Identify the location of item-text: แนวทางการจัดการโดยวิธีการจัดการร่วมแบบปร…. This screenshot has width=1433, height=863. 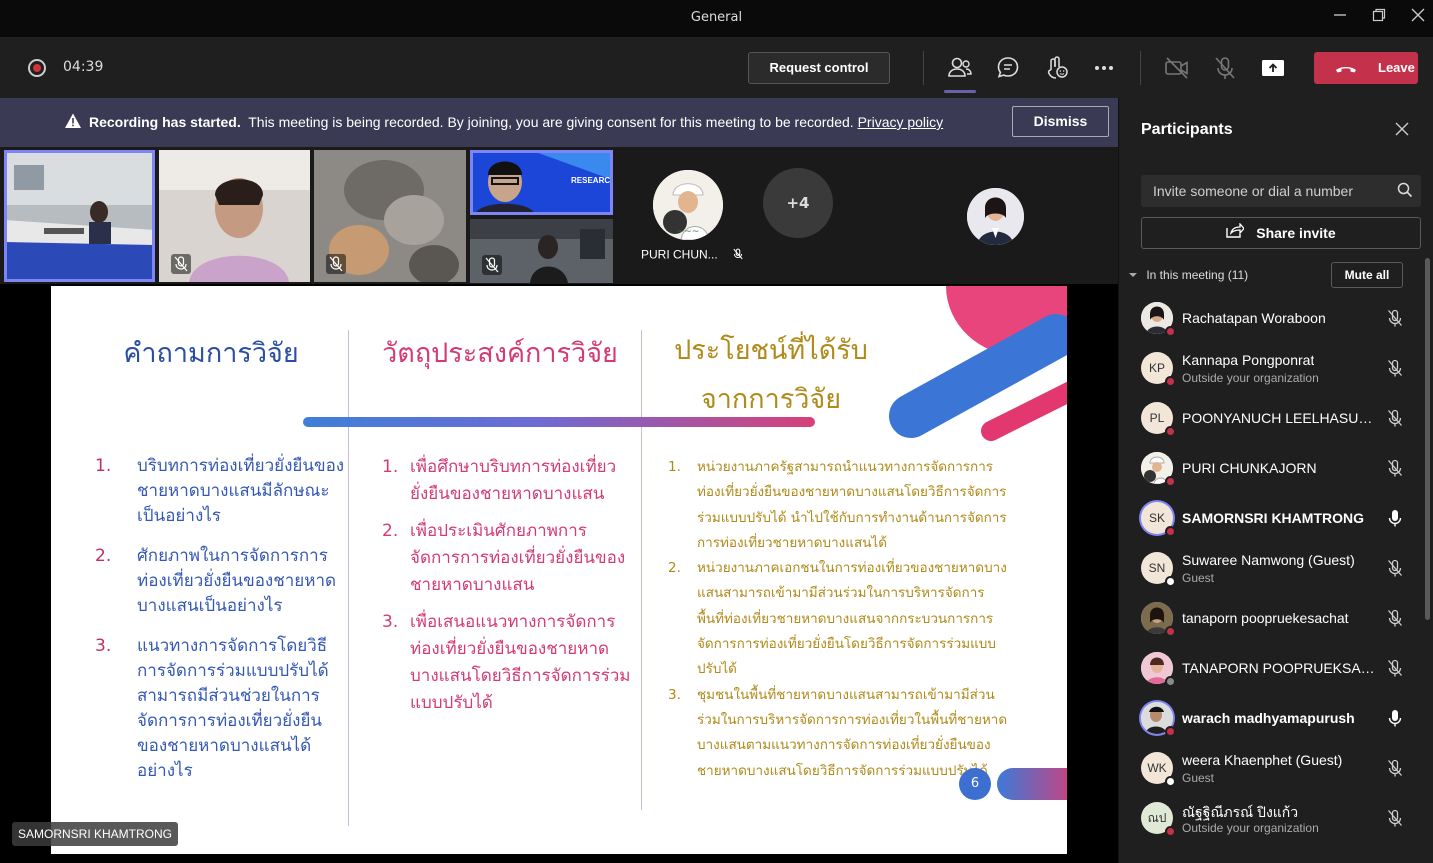
(233, 708).